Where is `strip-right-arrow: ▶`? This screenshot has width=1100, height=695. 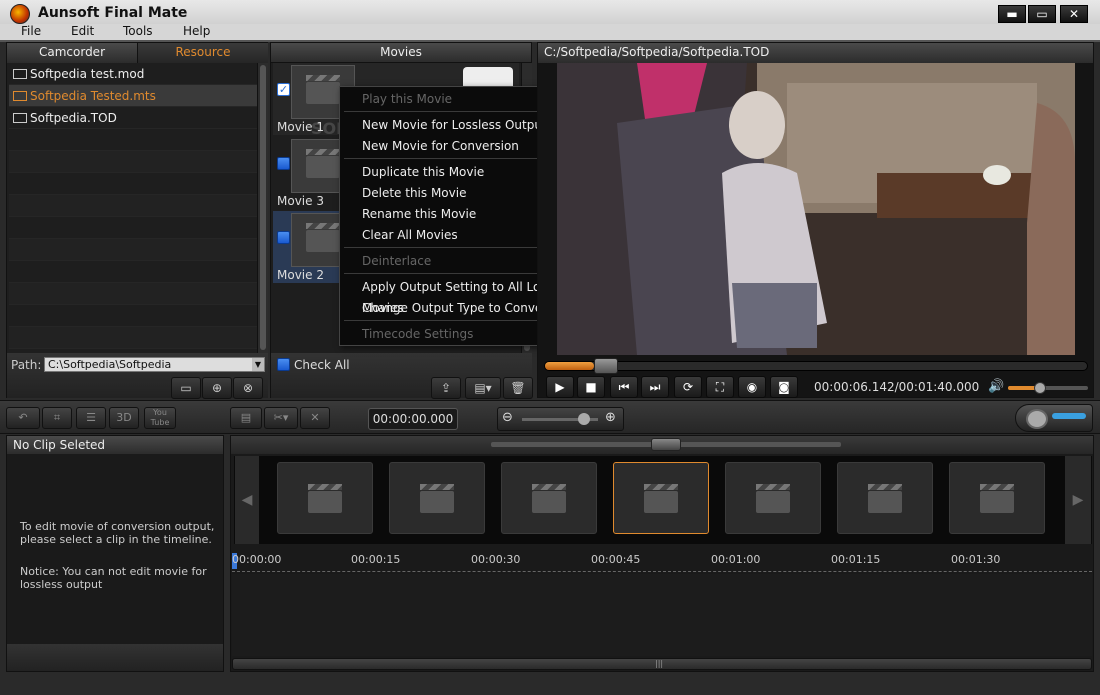
strip-right-arrow: ▶ is located at coordinates (1078, 500).